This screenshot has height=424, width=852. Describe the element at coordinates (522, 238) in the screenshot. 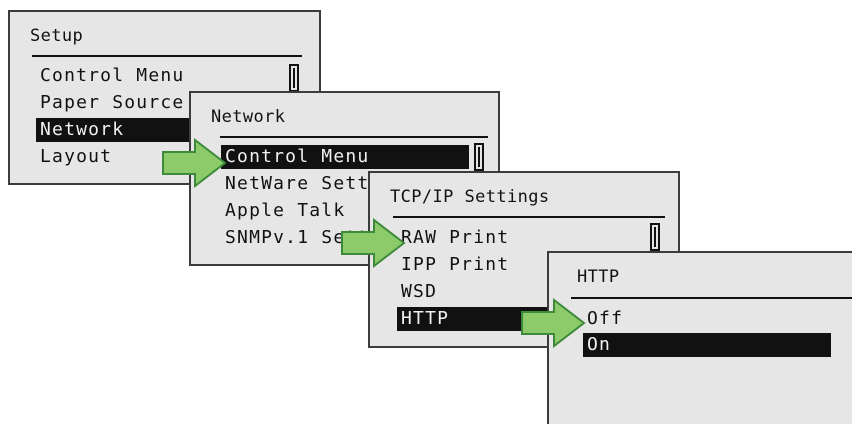

I see `tcpip-item-raw-print: RAW Print` at that location.